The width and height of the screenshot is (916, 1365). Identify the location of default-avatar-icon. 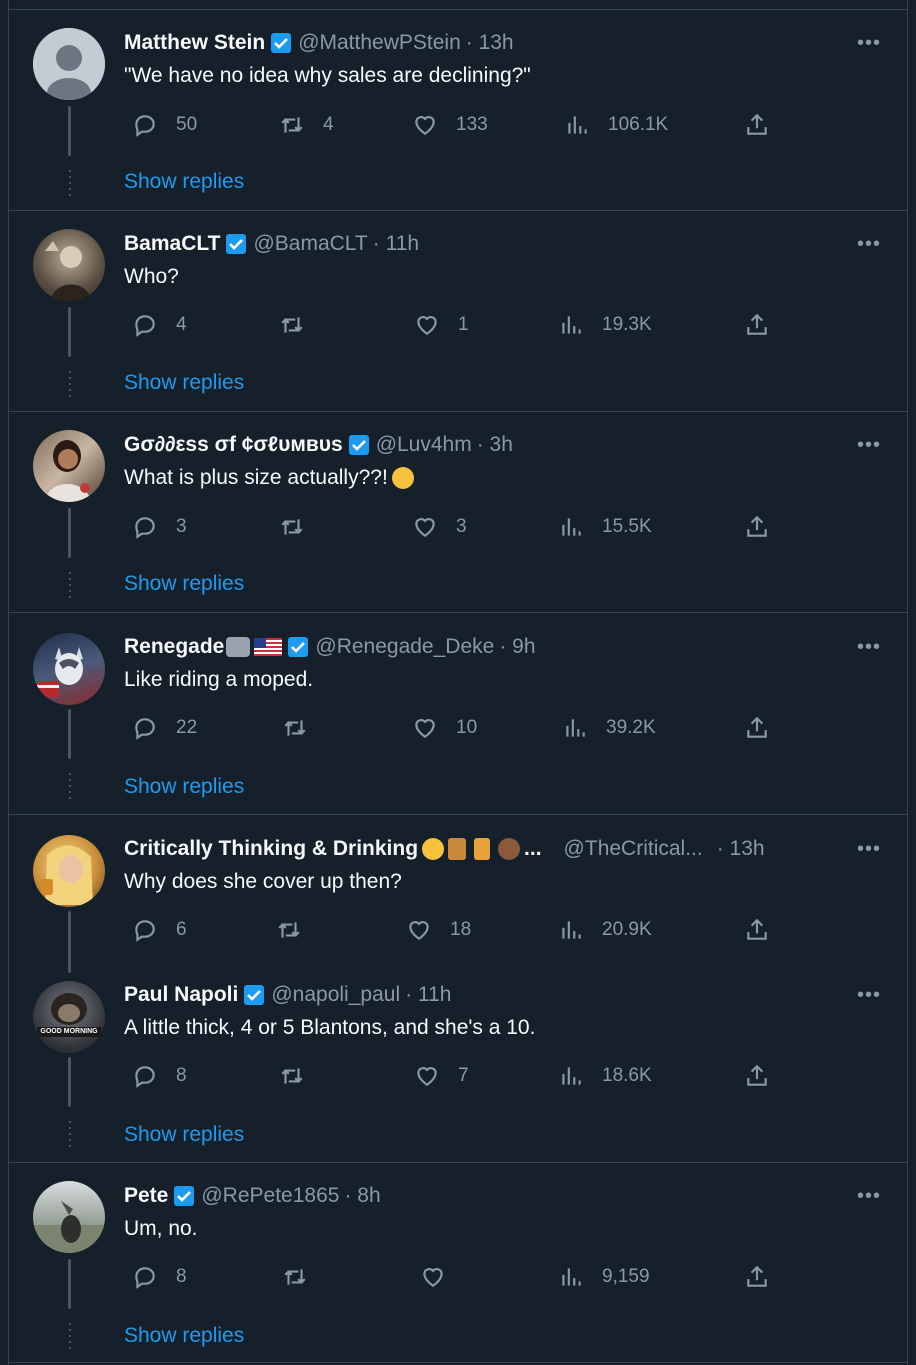
(69, 64).